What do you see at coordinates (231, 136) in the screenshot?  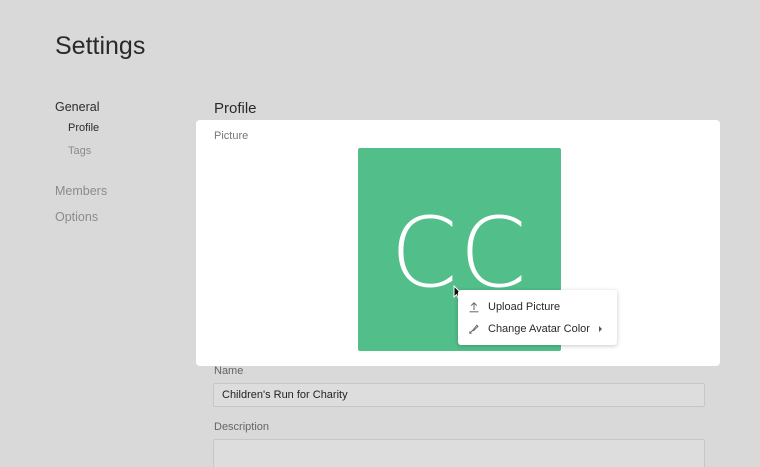 I see `picture-label: Picture` at bounding box center [231, 136].